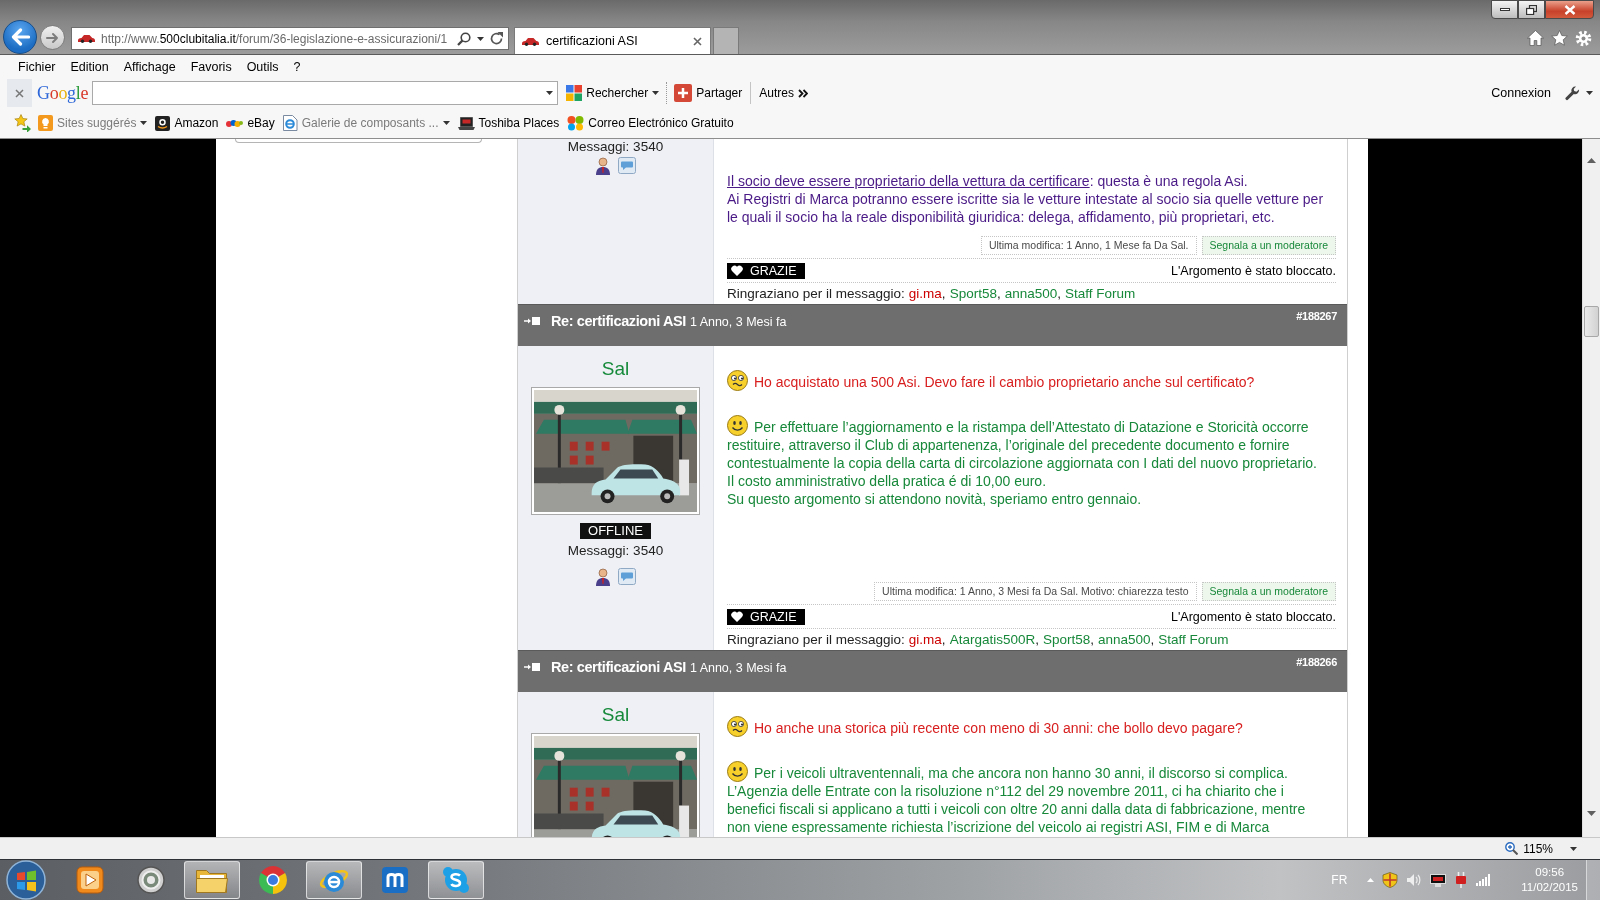  Describe the element at coordinates (395, 880) in the screenshot. I see `arch-square-icon` at that location.